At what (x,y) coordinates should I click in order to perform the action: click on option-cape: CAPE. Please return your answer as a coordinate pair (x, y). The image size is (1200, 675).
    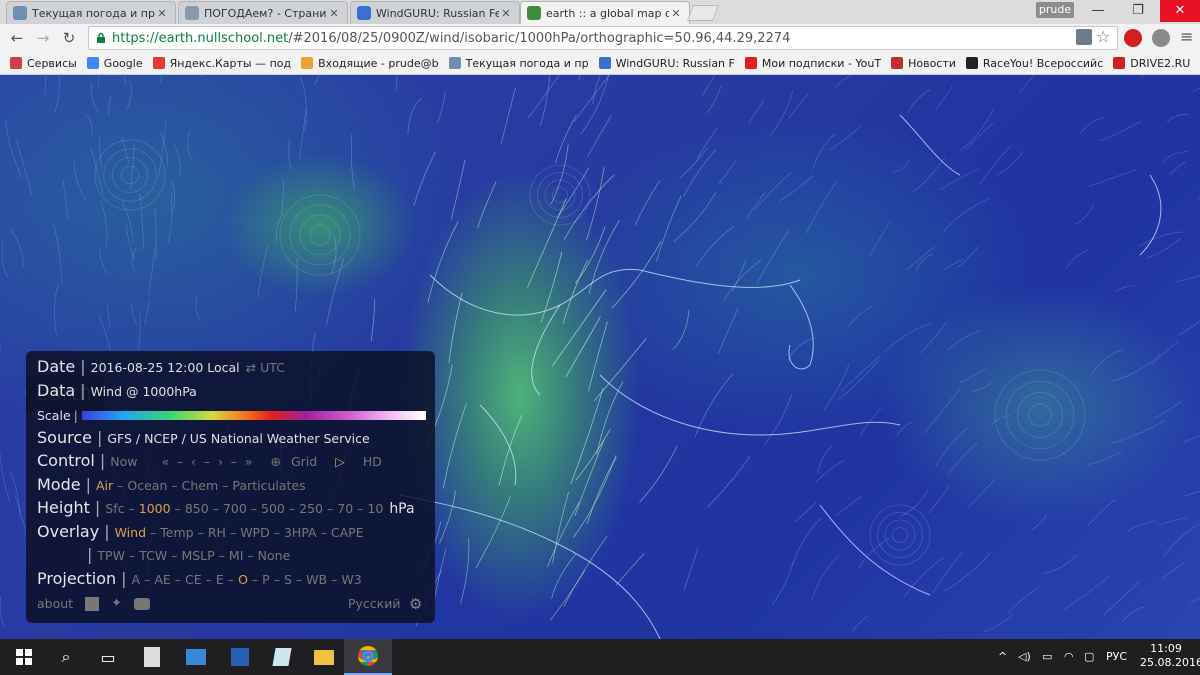
    Looking at the image, I should click on (347, 532).